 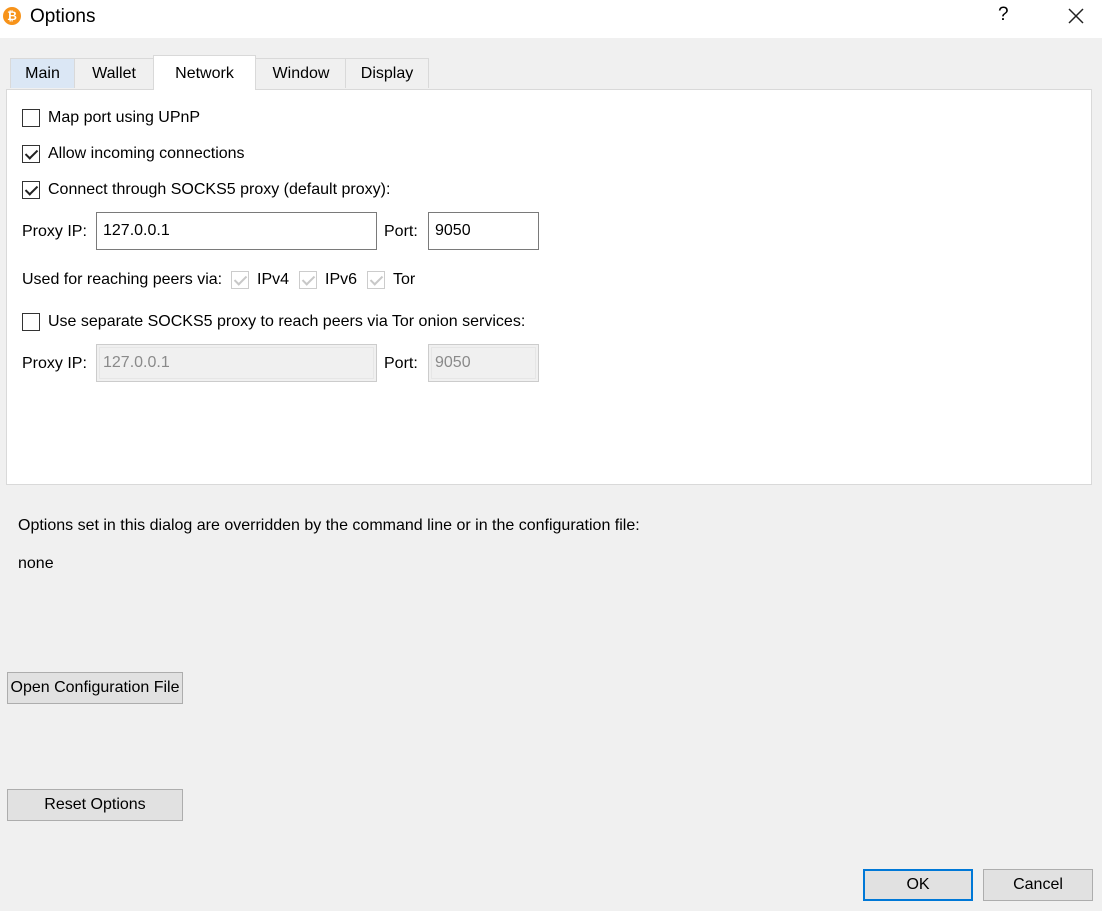 I want to click on ipv6-checkbox, so click(x=308, y=280).